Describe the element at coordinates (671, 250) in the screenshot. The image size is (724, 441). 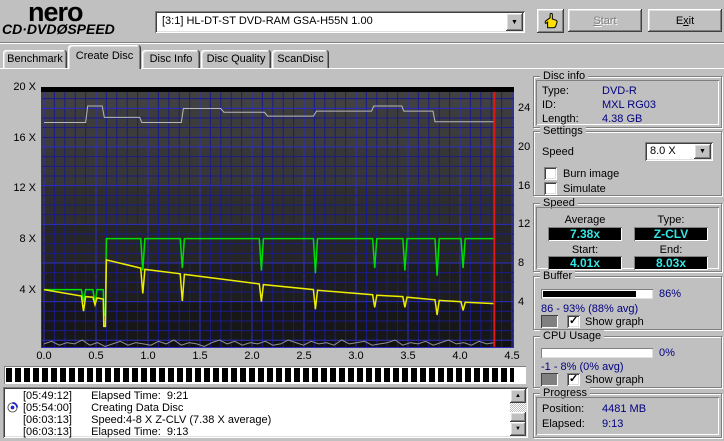
I see `speed-end-label: End:` at that location.